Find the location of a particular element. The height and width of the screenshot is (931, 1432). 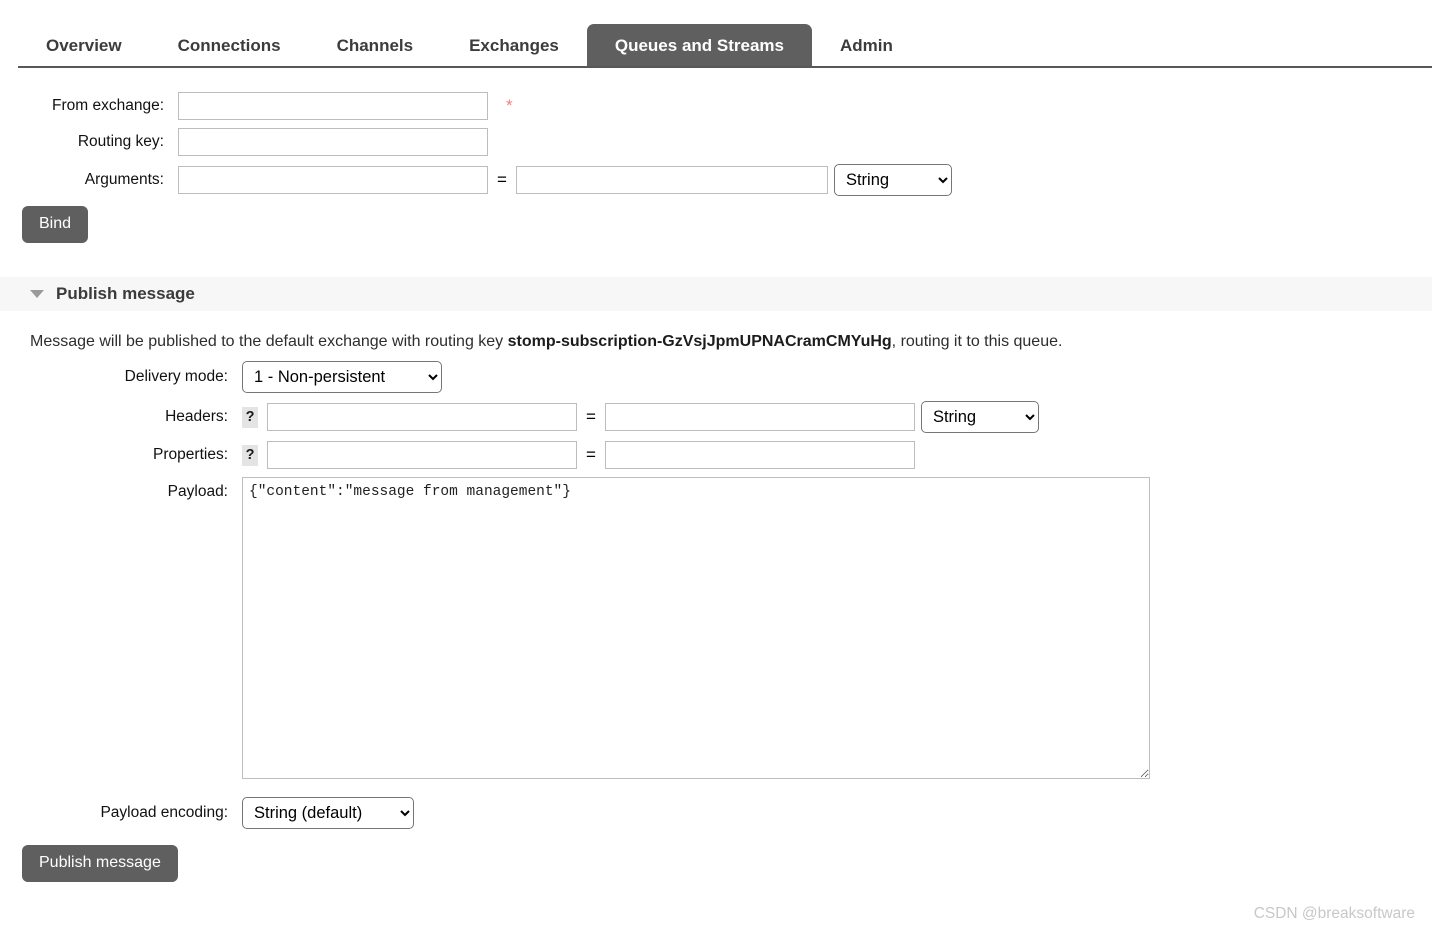

properties-equals-sign: = is located at coordinates (591, 454).